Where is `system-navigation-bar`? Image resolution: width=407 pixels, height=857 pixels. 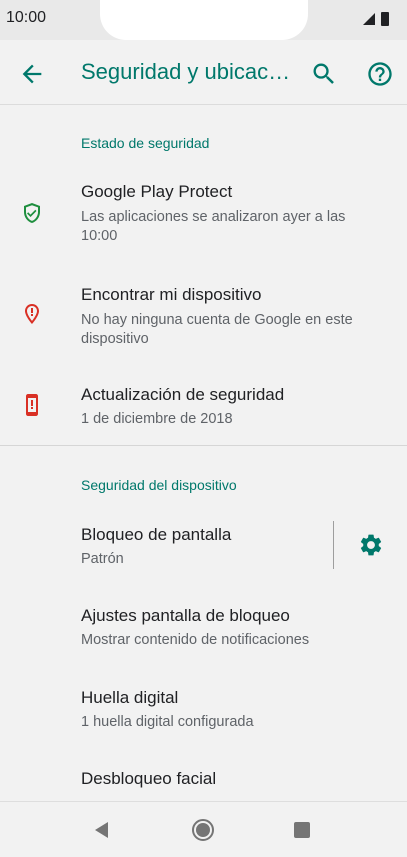 system-navigation-bar is located at coordinates (203, 829).